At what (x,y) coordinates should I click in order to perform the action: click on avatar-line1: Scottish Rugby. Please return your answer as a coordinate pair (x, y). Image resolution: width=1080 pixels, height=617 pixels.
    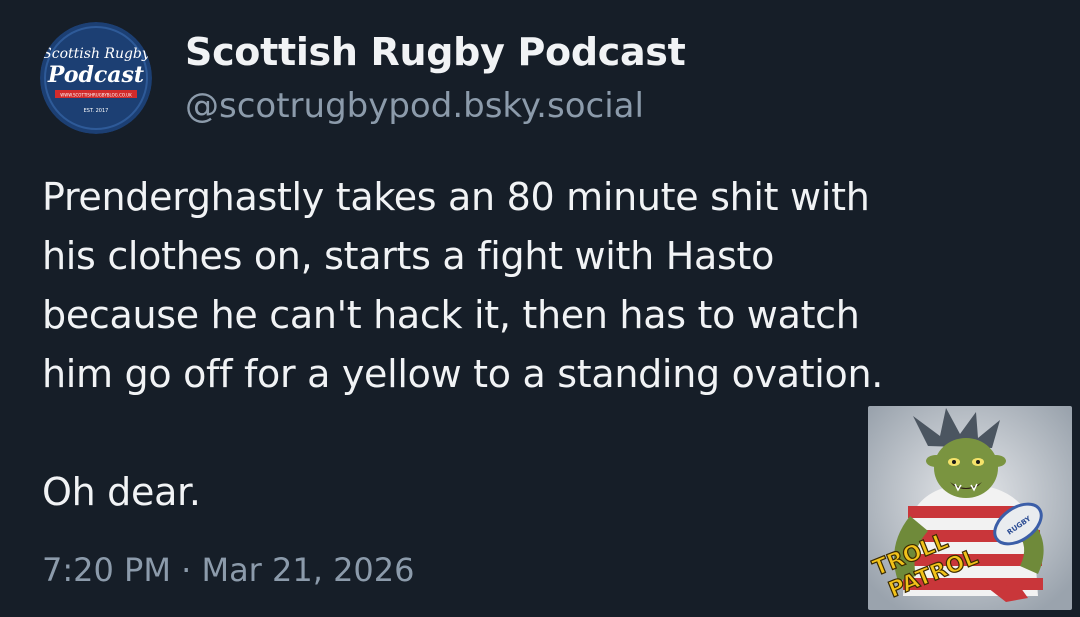
    Looking at the image, I should click on (96, 54).